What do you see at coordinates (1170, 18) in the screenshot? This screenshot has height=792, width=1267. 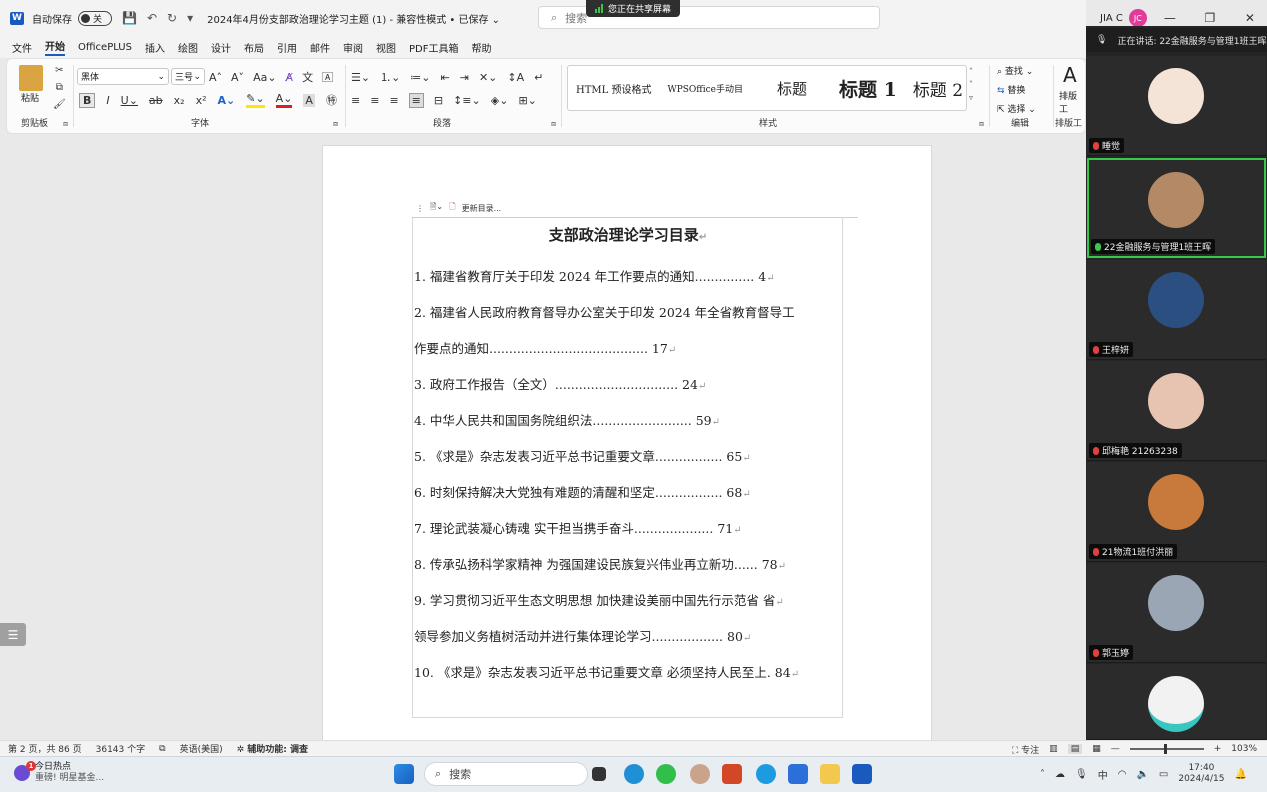 I see `minimize-icon: —` at bounding box center [1170, 18].